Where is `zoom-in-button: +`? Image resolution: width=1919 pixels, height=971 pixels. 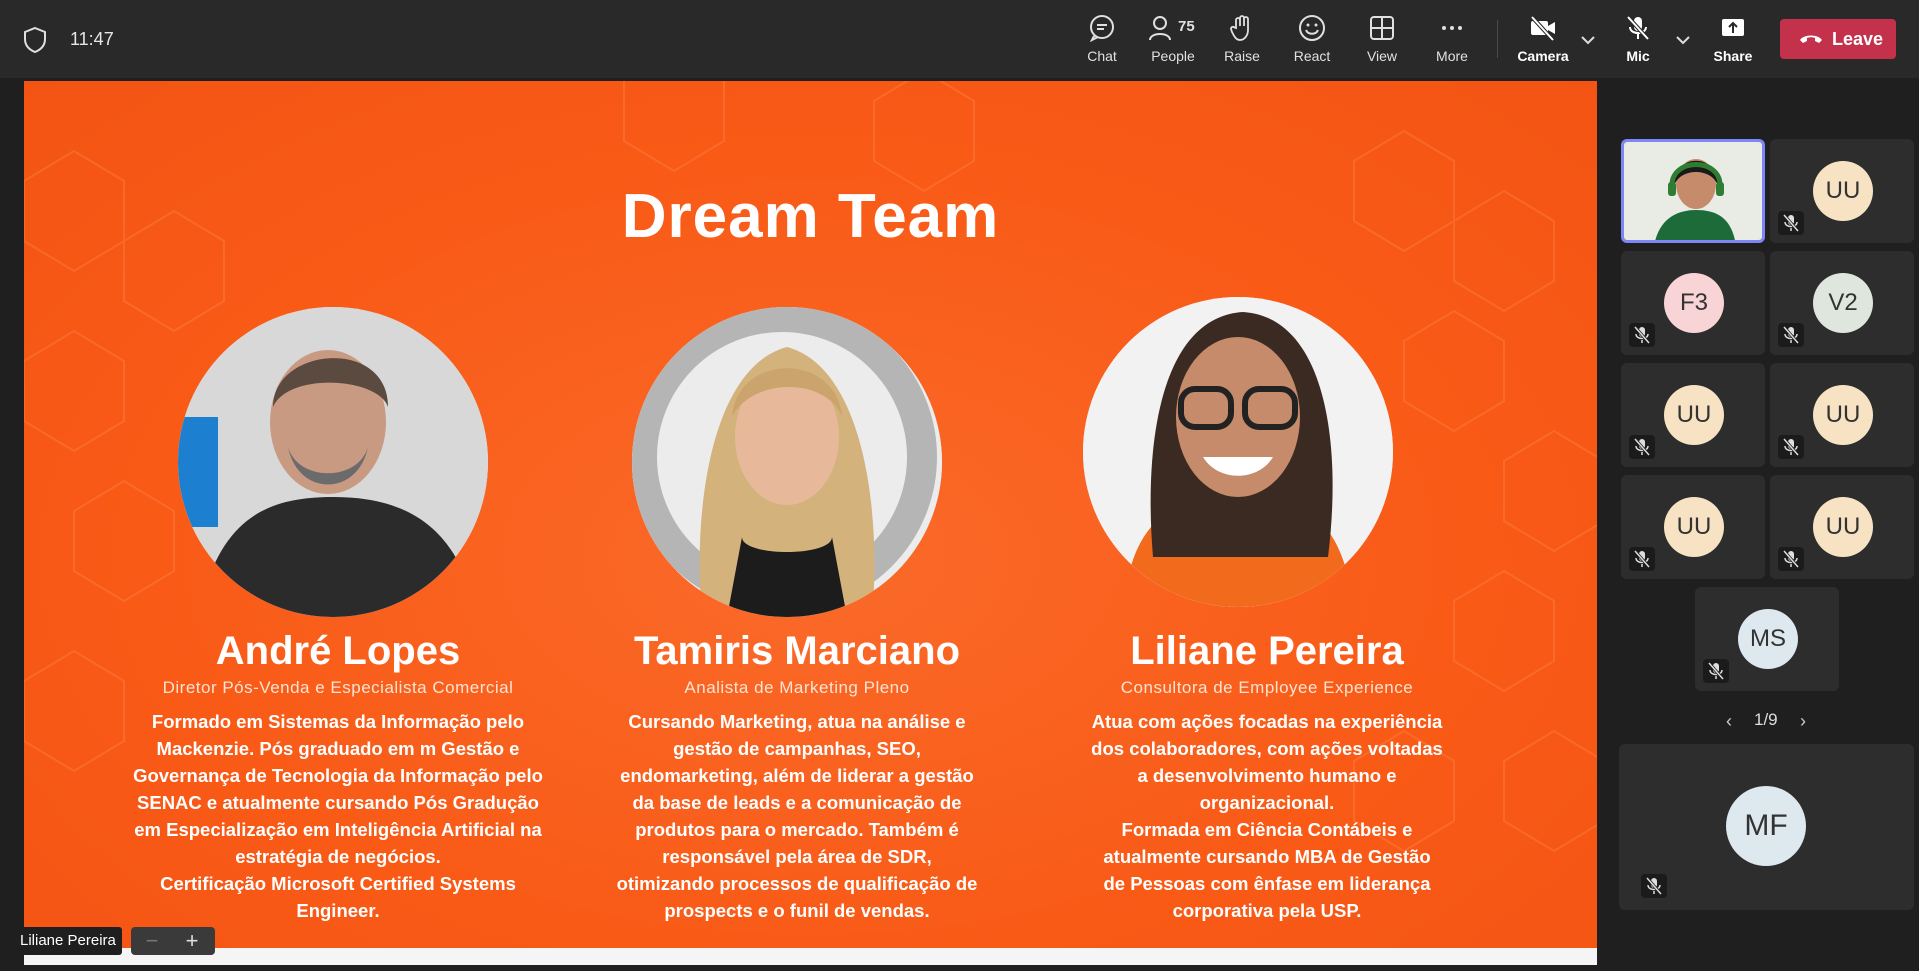 zoom-in-button: + is located at coordinates (192, 941).